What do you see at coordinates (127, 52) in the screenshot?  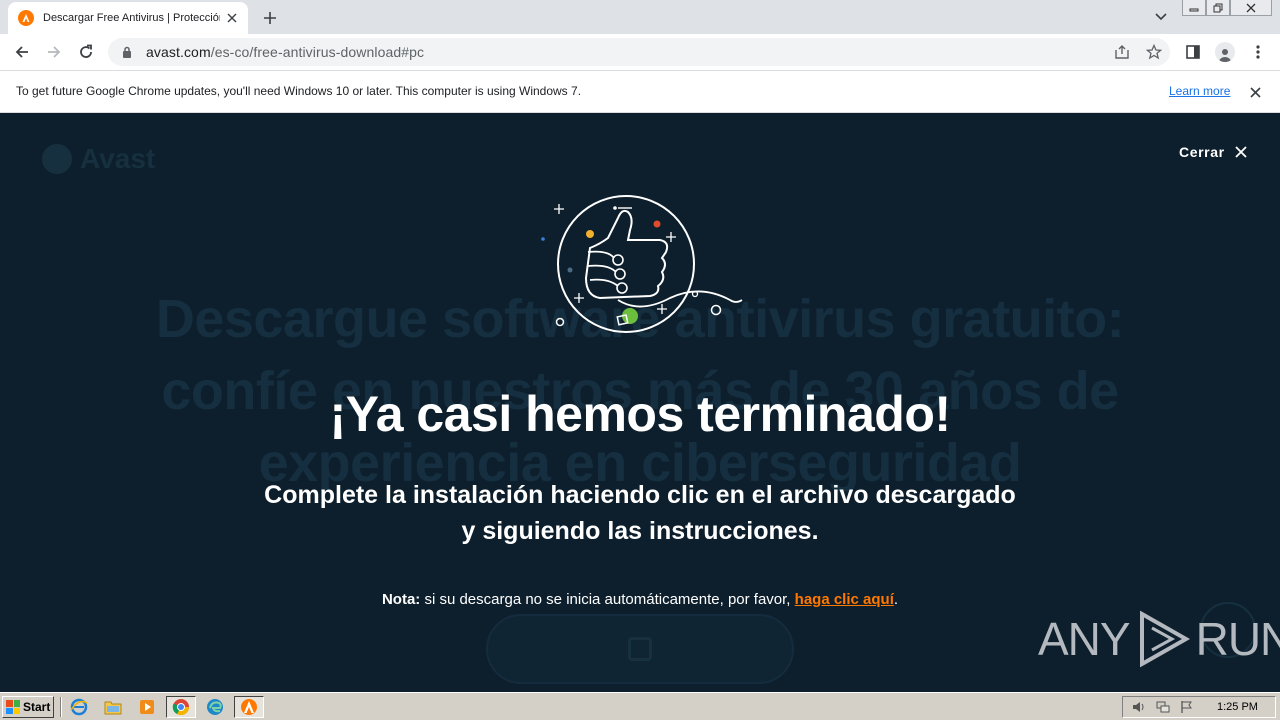 I see `lock-icon` at bounding box center [127, 52].